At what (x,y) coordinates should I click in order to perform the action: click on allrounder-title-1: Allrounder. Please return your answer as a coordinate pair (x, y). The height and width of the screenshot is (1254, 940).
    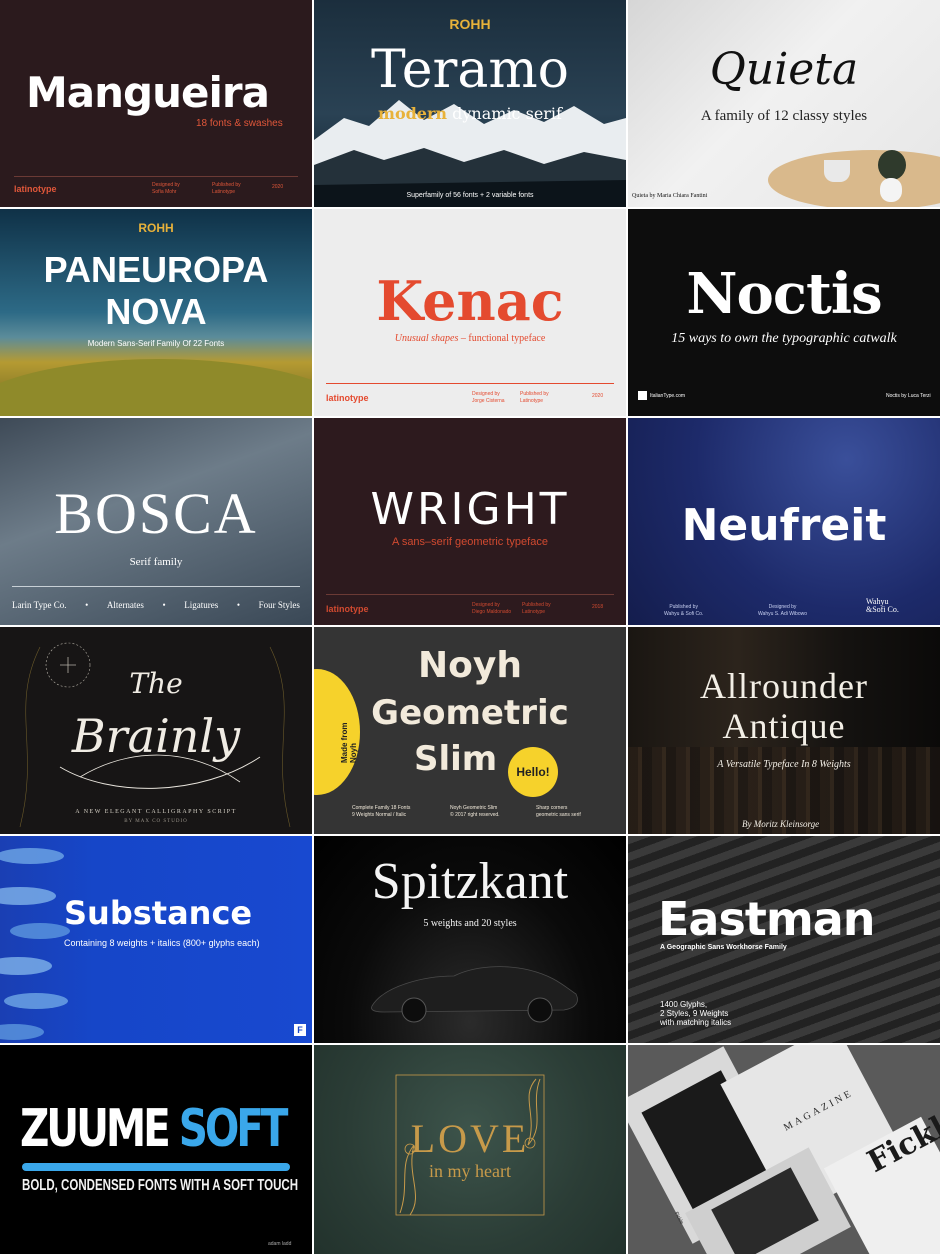
    Looking at the image, I should click on (784, 686).